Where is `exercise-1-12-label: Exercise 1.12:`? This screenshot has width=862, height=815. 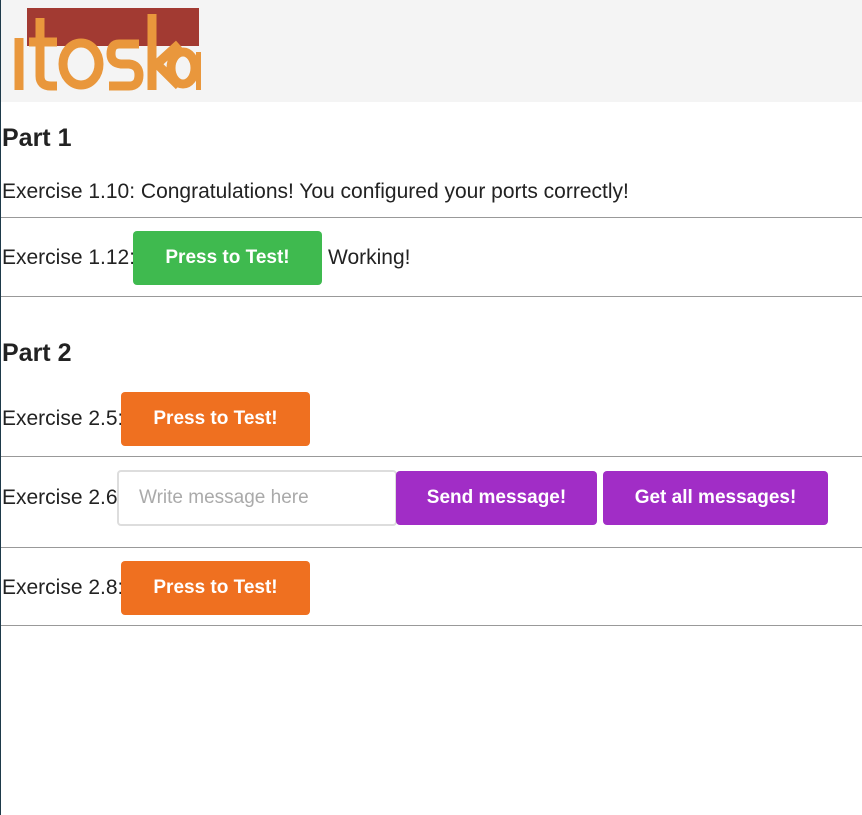
exercise-1-12-label: Exercise 1.12: is located at coordinates (69, 257).